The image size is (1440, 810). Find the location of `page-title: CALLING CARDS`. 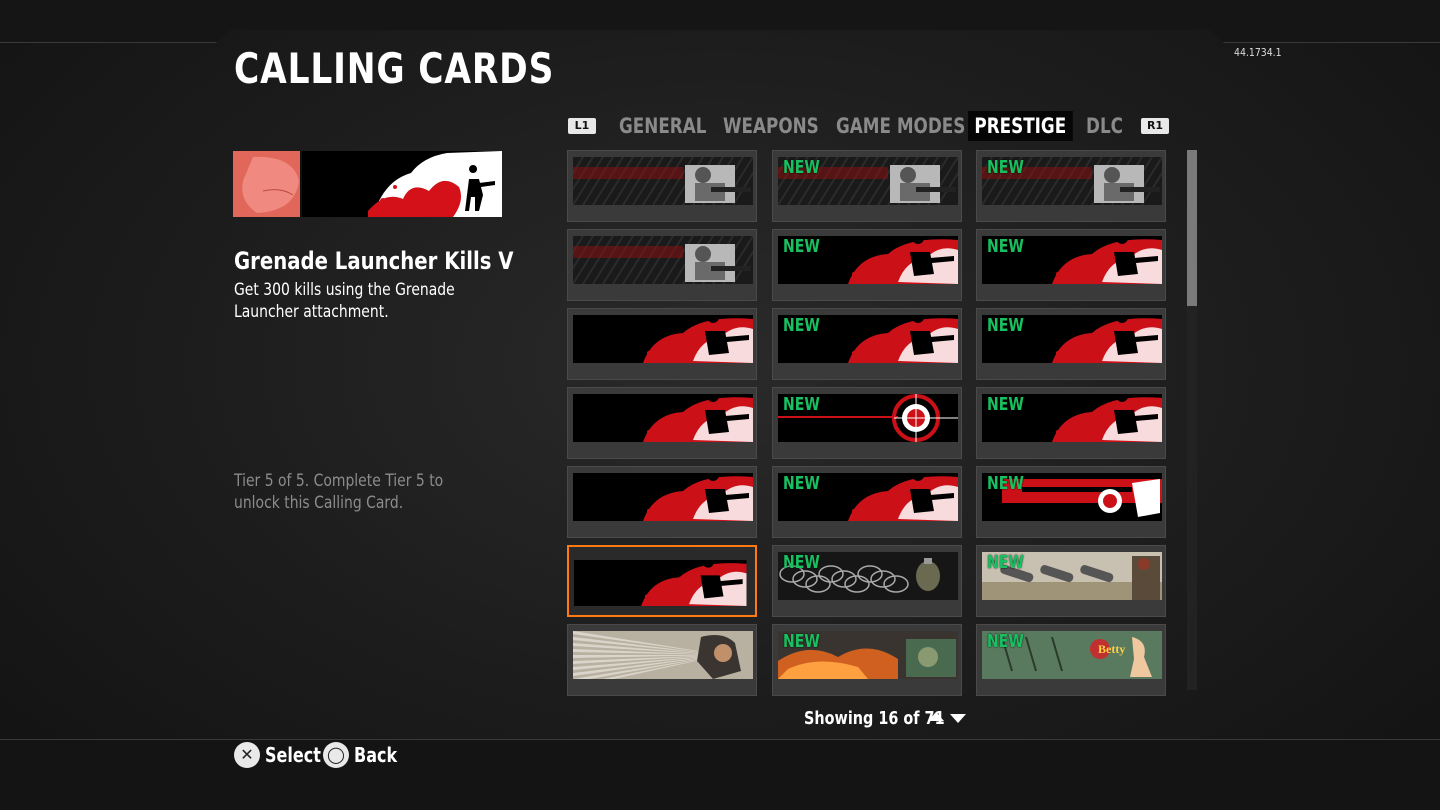

page-title: CALLING CARDS is located at coordinates (394, 68).